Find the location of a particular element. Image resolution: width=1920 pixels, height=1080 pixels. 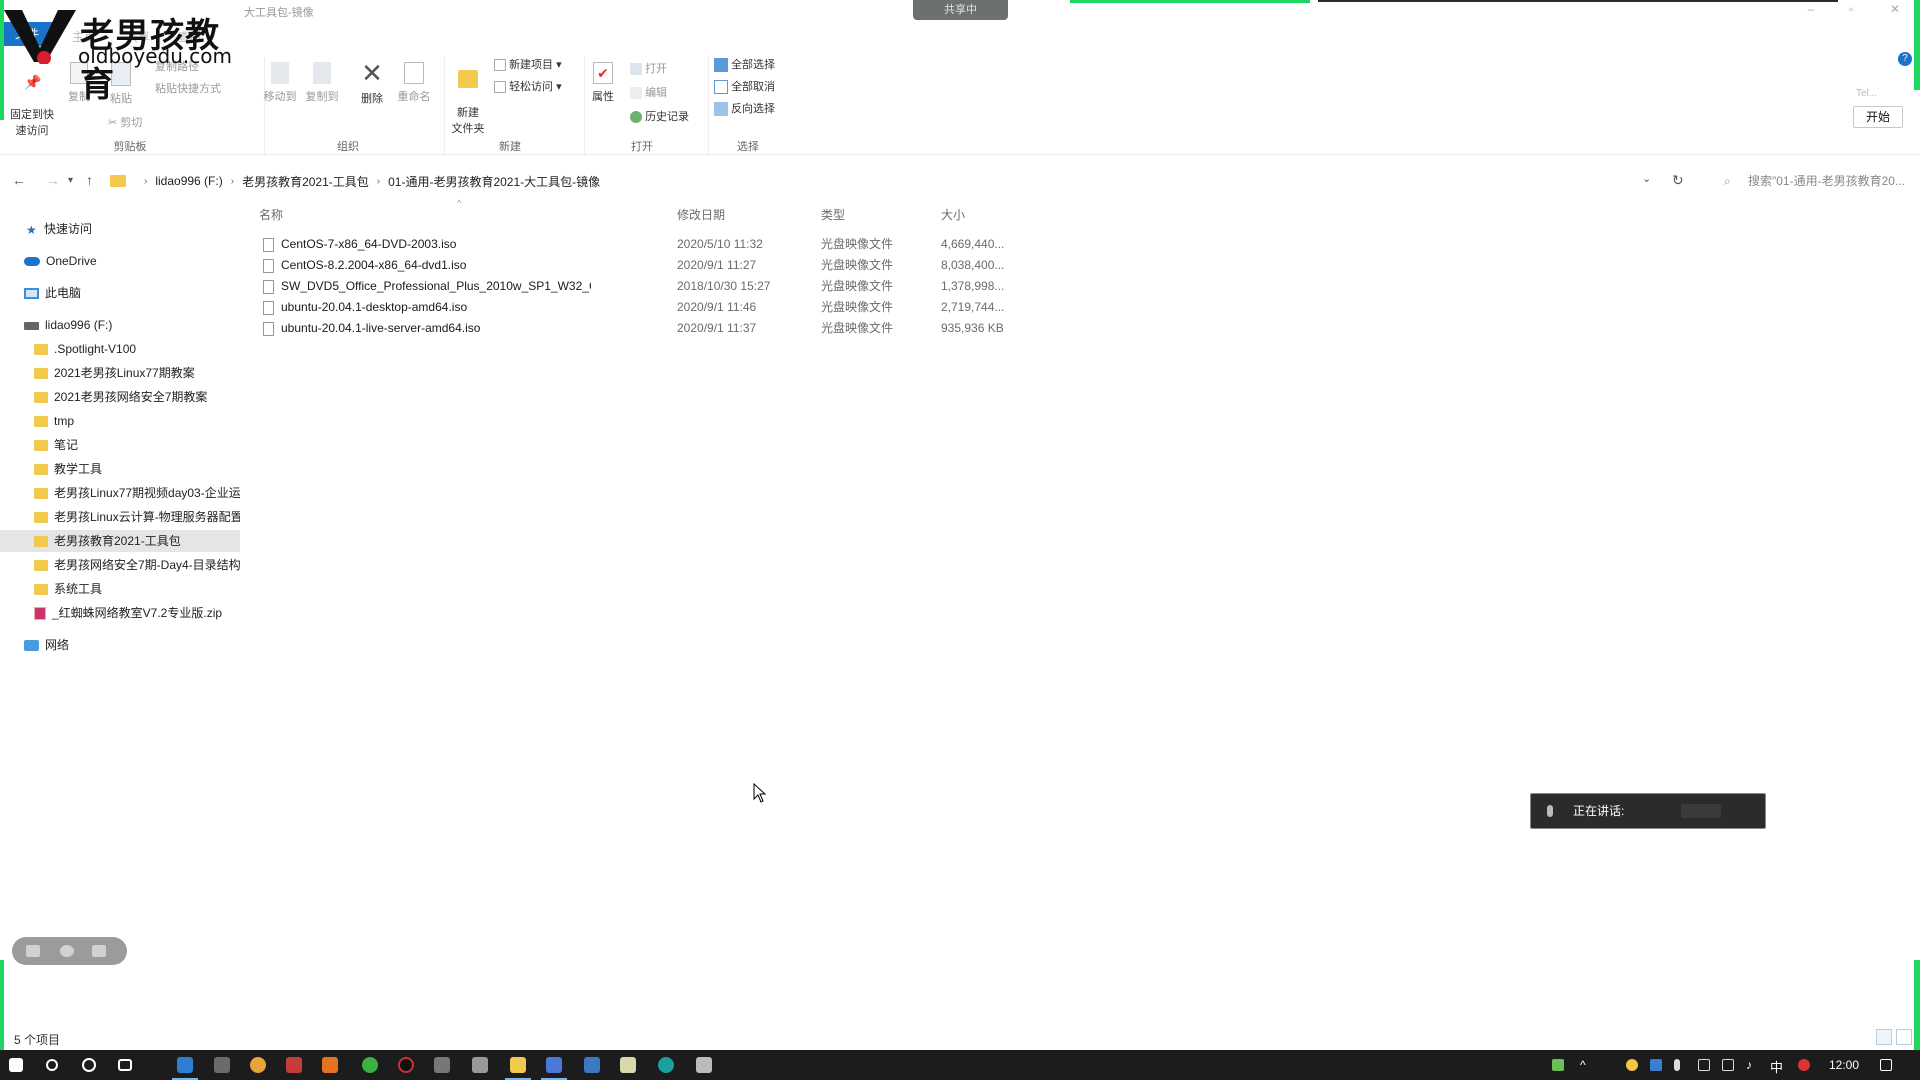

sidebar-item-network: 网络 is located at coordinates (120, 645).